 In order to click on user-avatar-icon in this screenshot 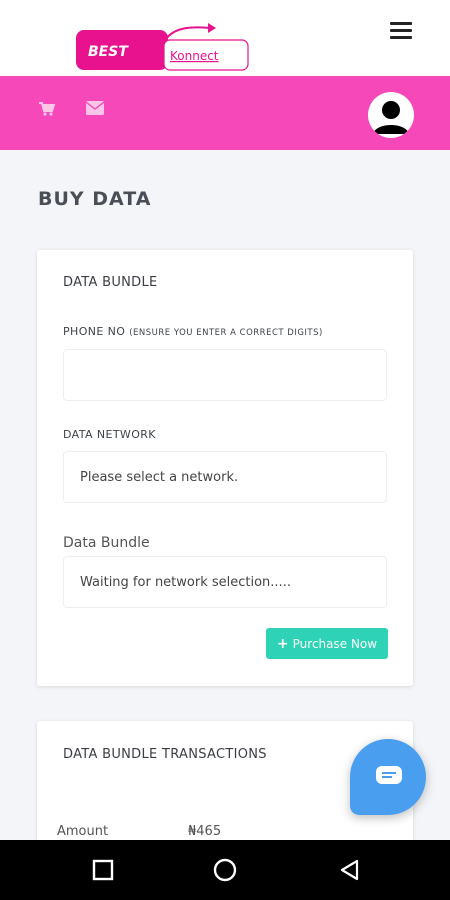, I will do `click(391, 115)`.